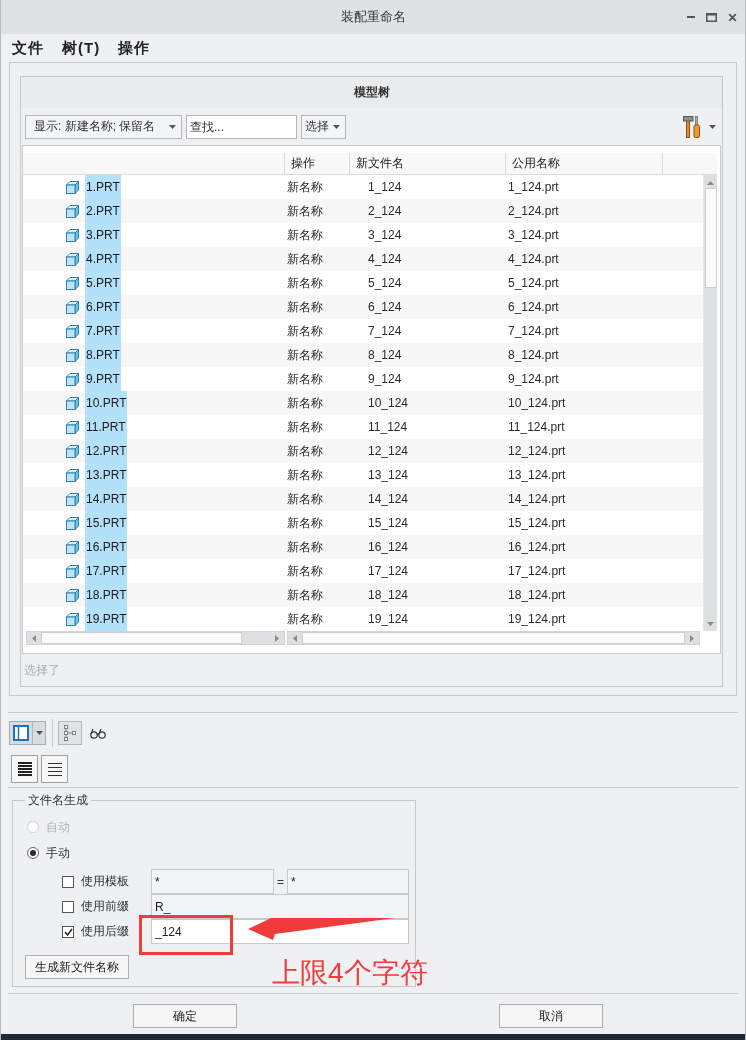 This screenshot has width=746, height=1040. Describe the element at coordinates (106, 547) in the screenshot. I see `part-name: 16.PRT` at that location.